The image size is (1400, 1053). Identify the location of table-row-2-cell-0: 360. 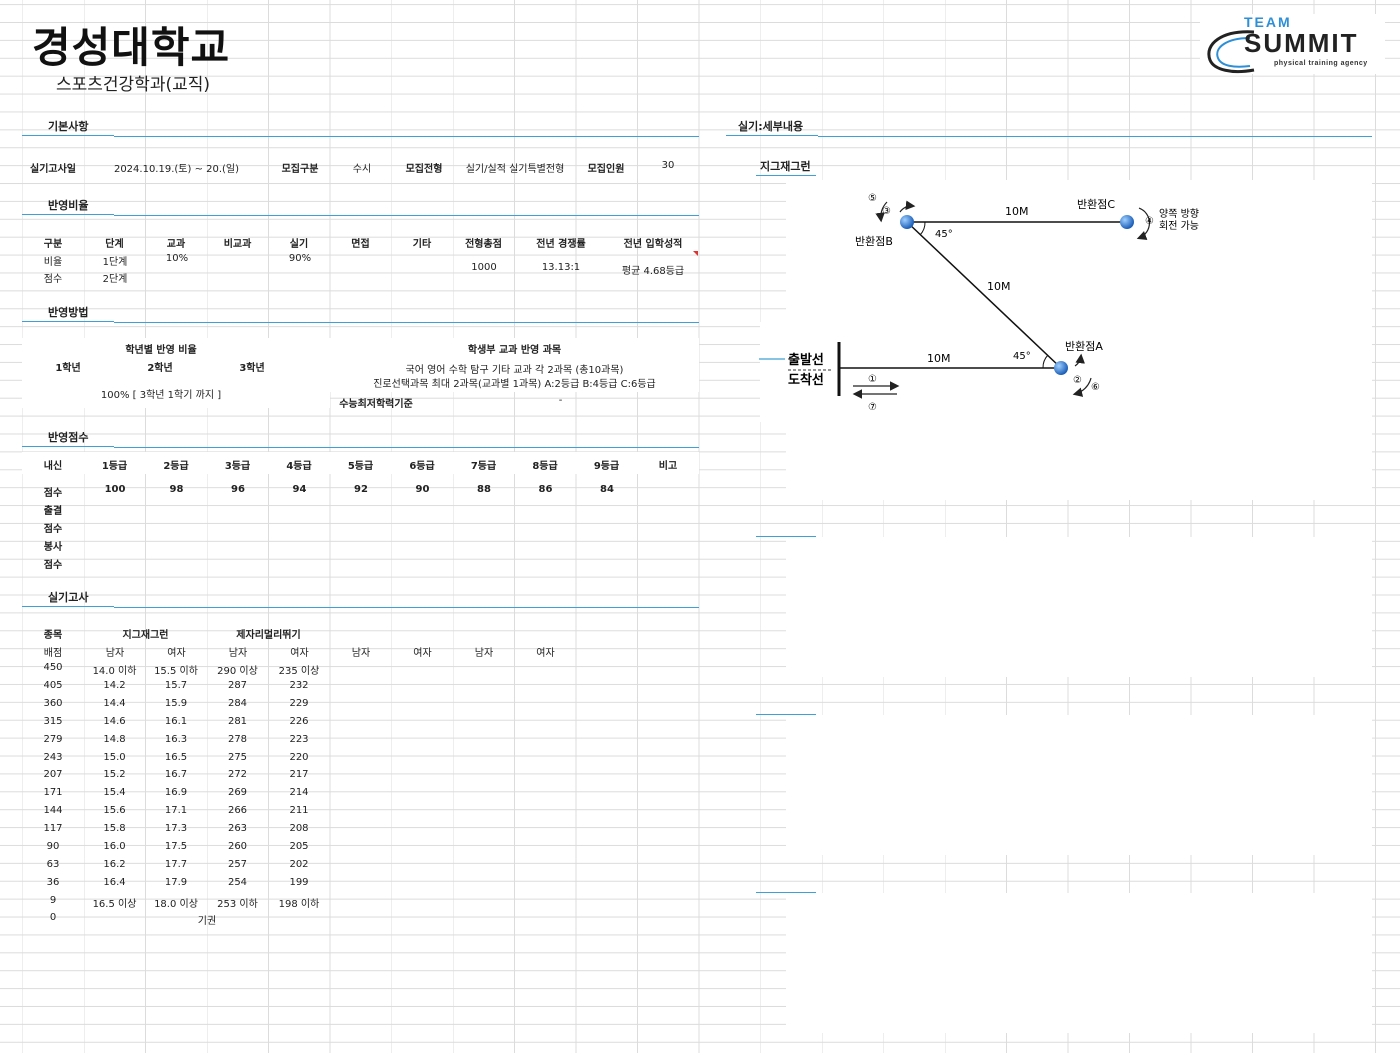
(53, 703).